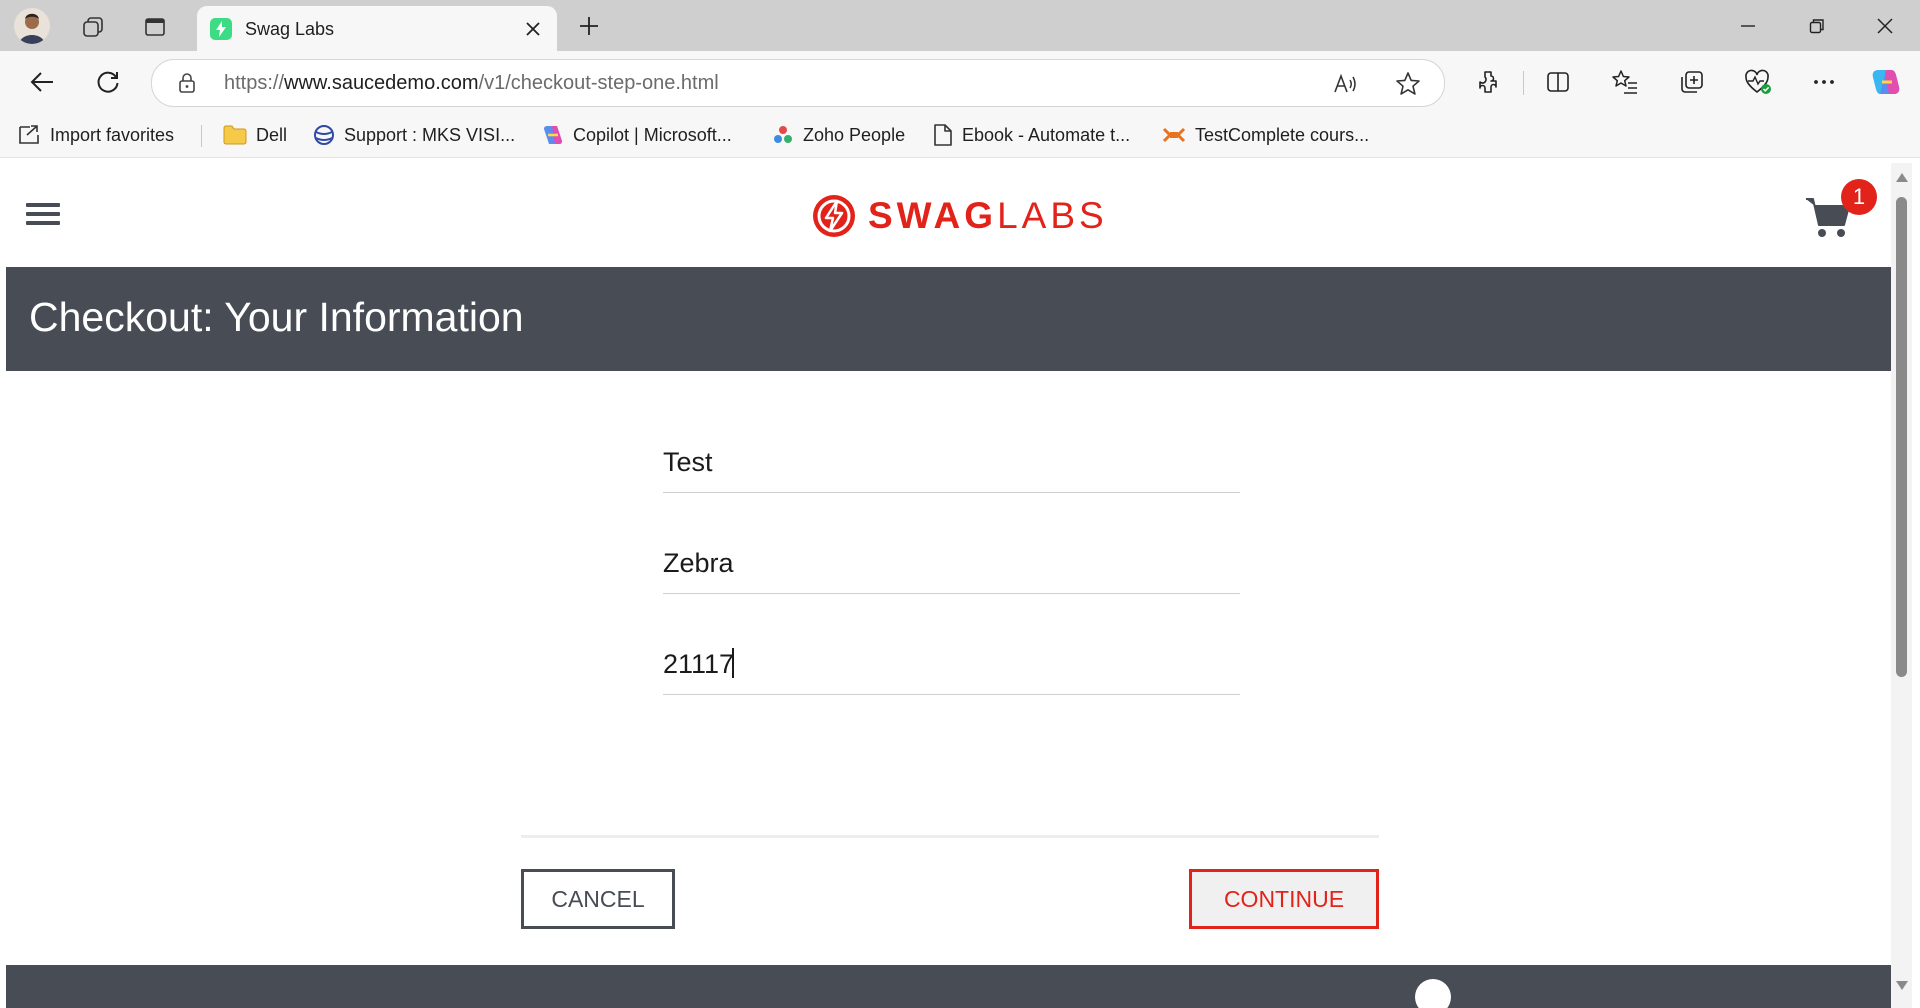 The height and width of the screenshot is (1008, 1920). Describe the element at coordinates (943, 462) in the screenshot. I see `first-name-input` at that location.